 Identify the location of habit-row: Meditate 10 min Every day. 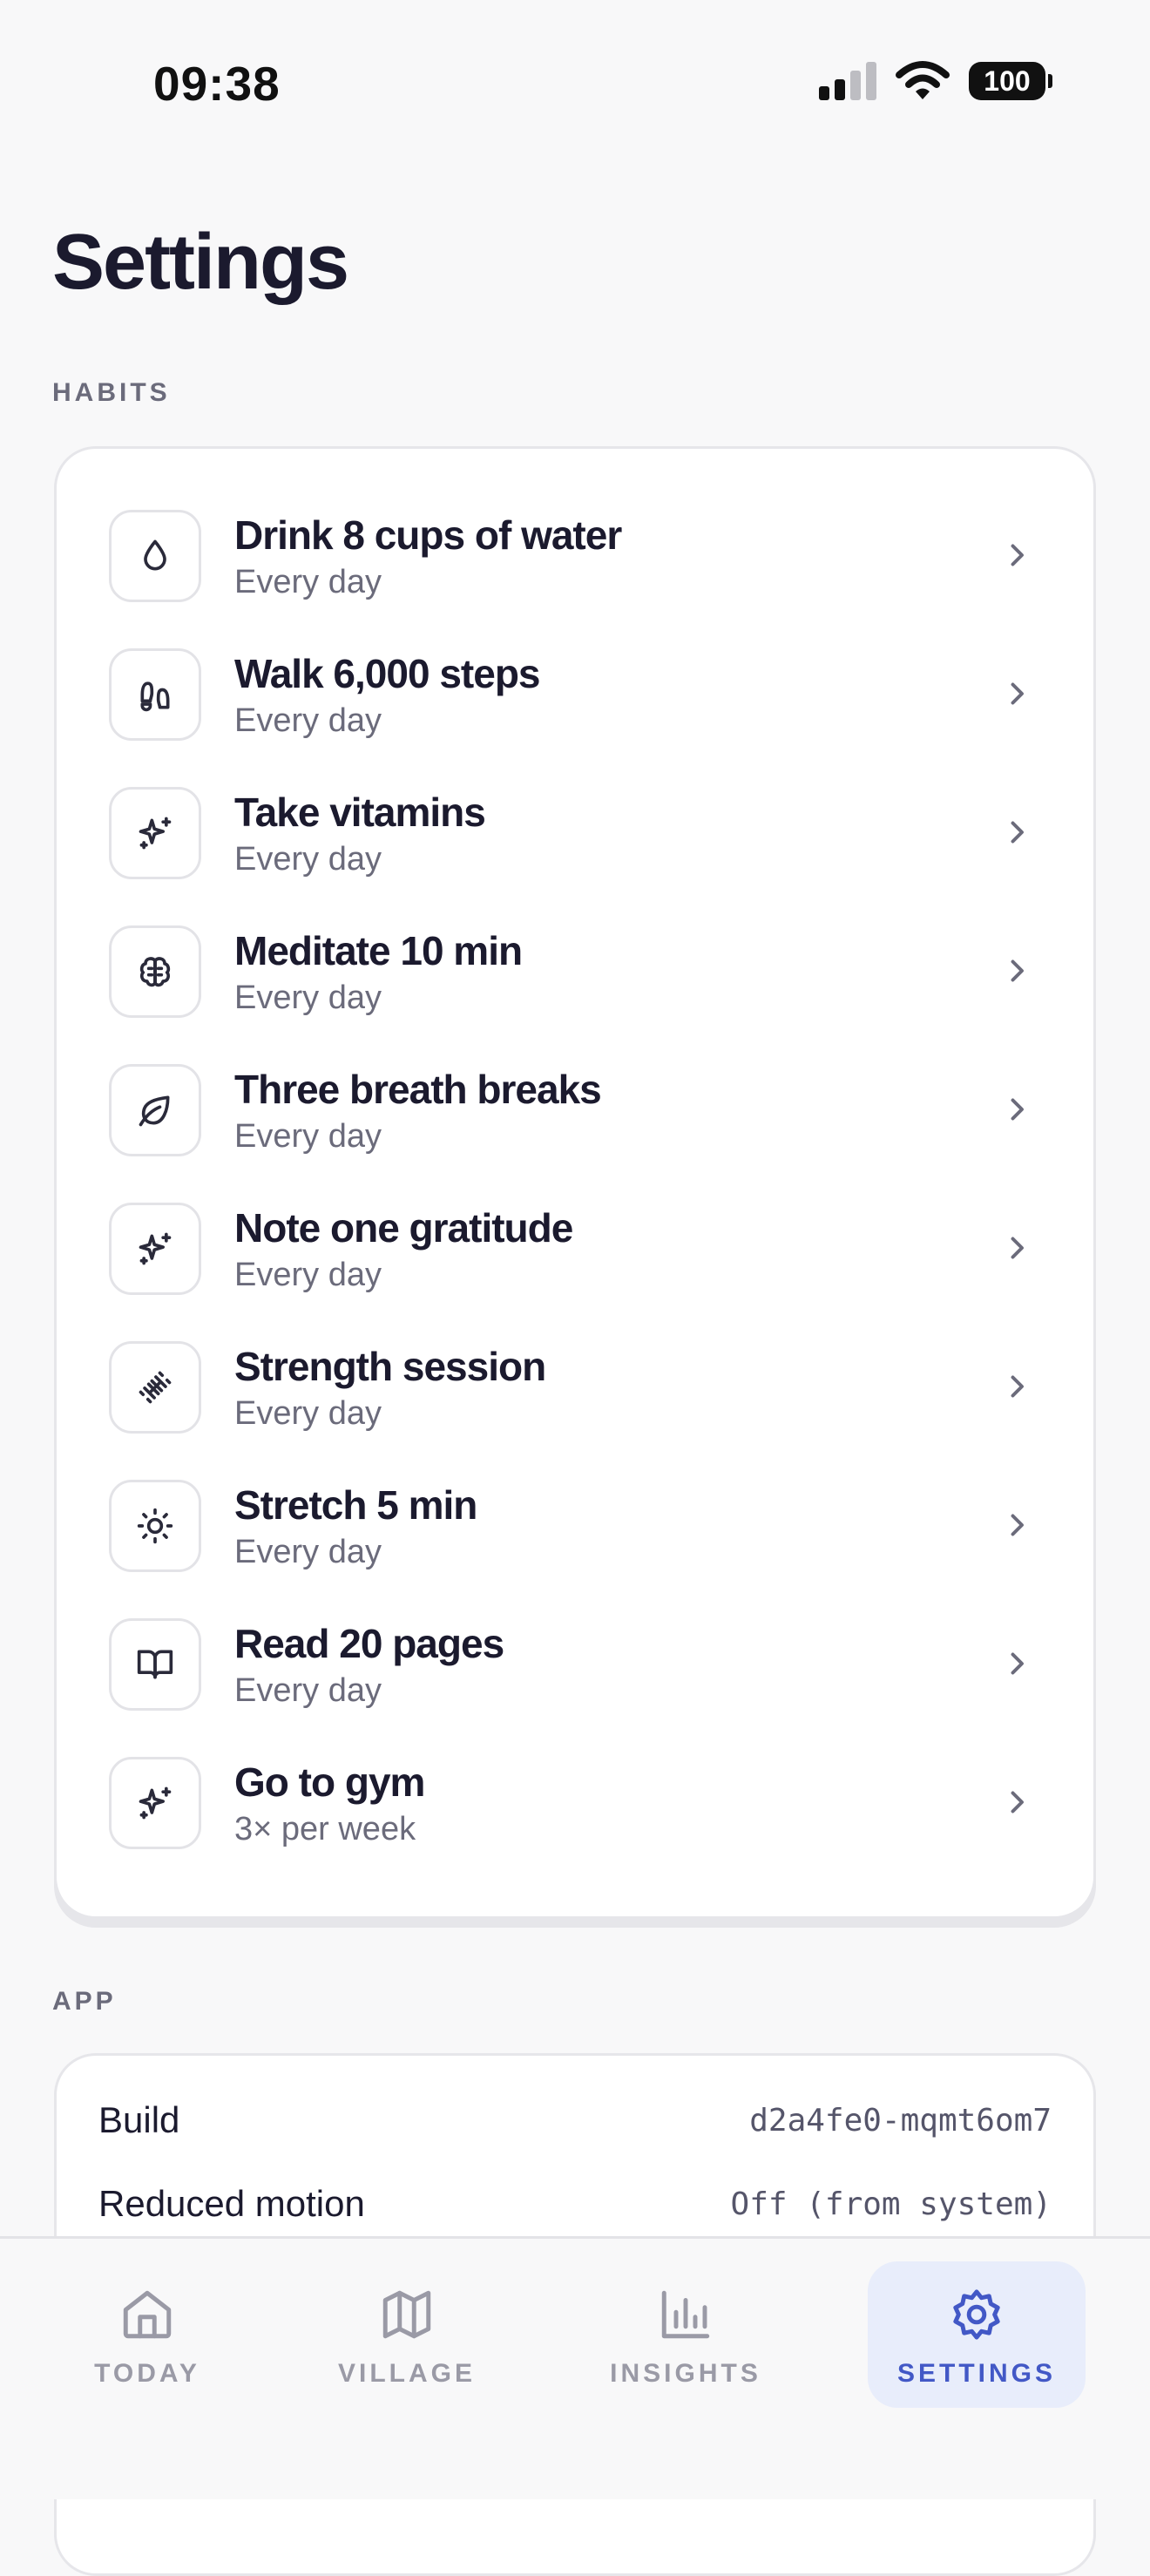
(575, 995).